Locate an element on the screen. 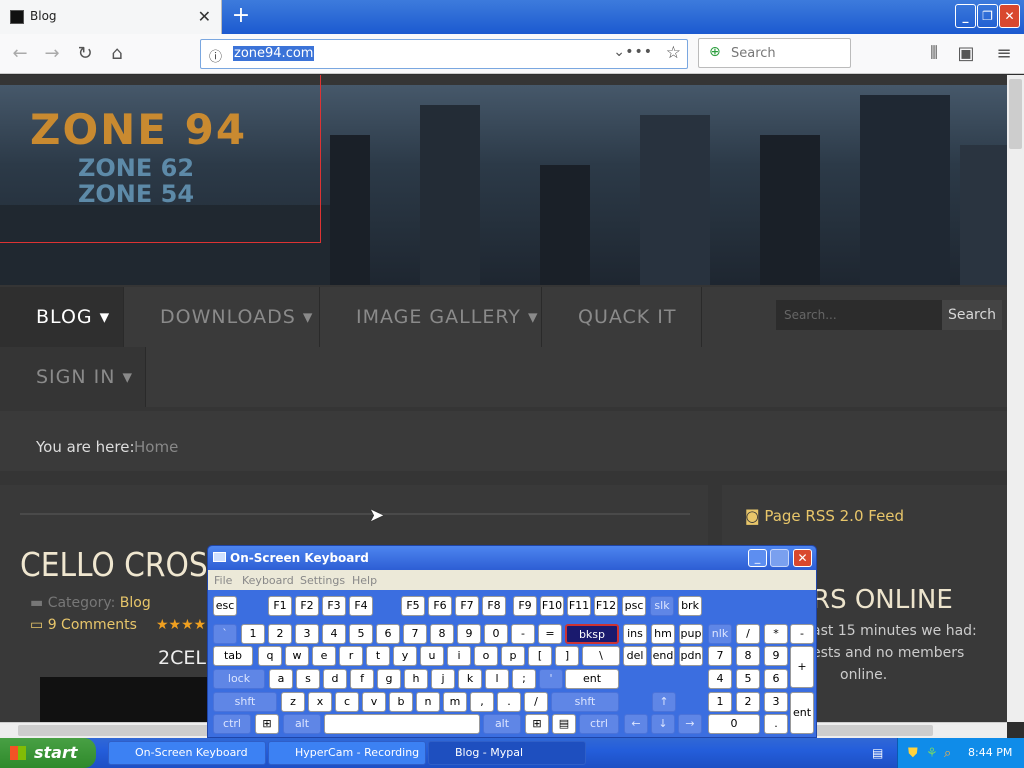 This screenshot has width=1024, height=768. osk-key-row0-9: F9 is located at coordinates (525, 606).